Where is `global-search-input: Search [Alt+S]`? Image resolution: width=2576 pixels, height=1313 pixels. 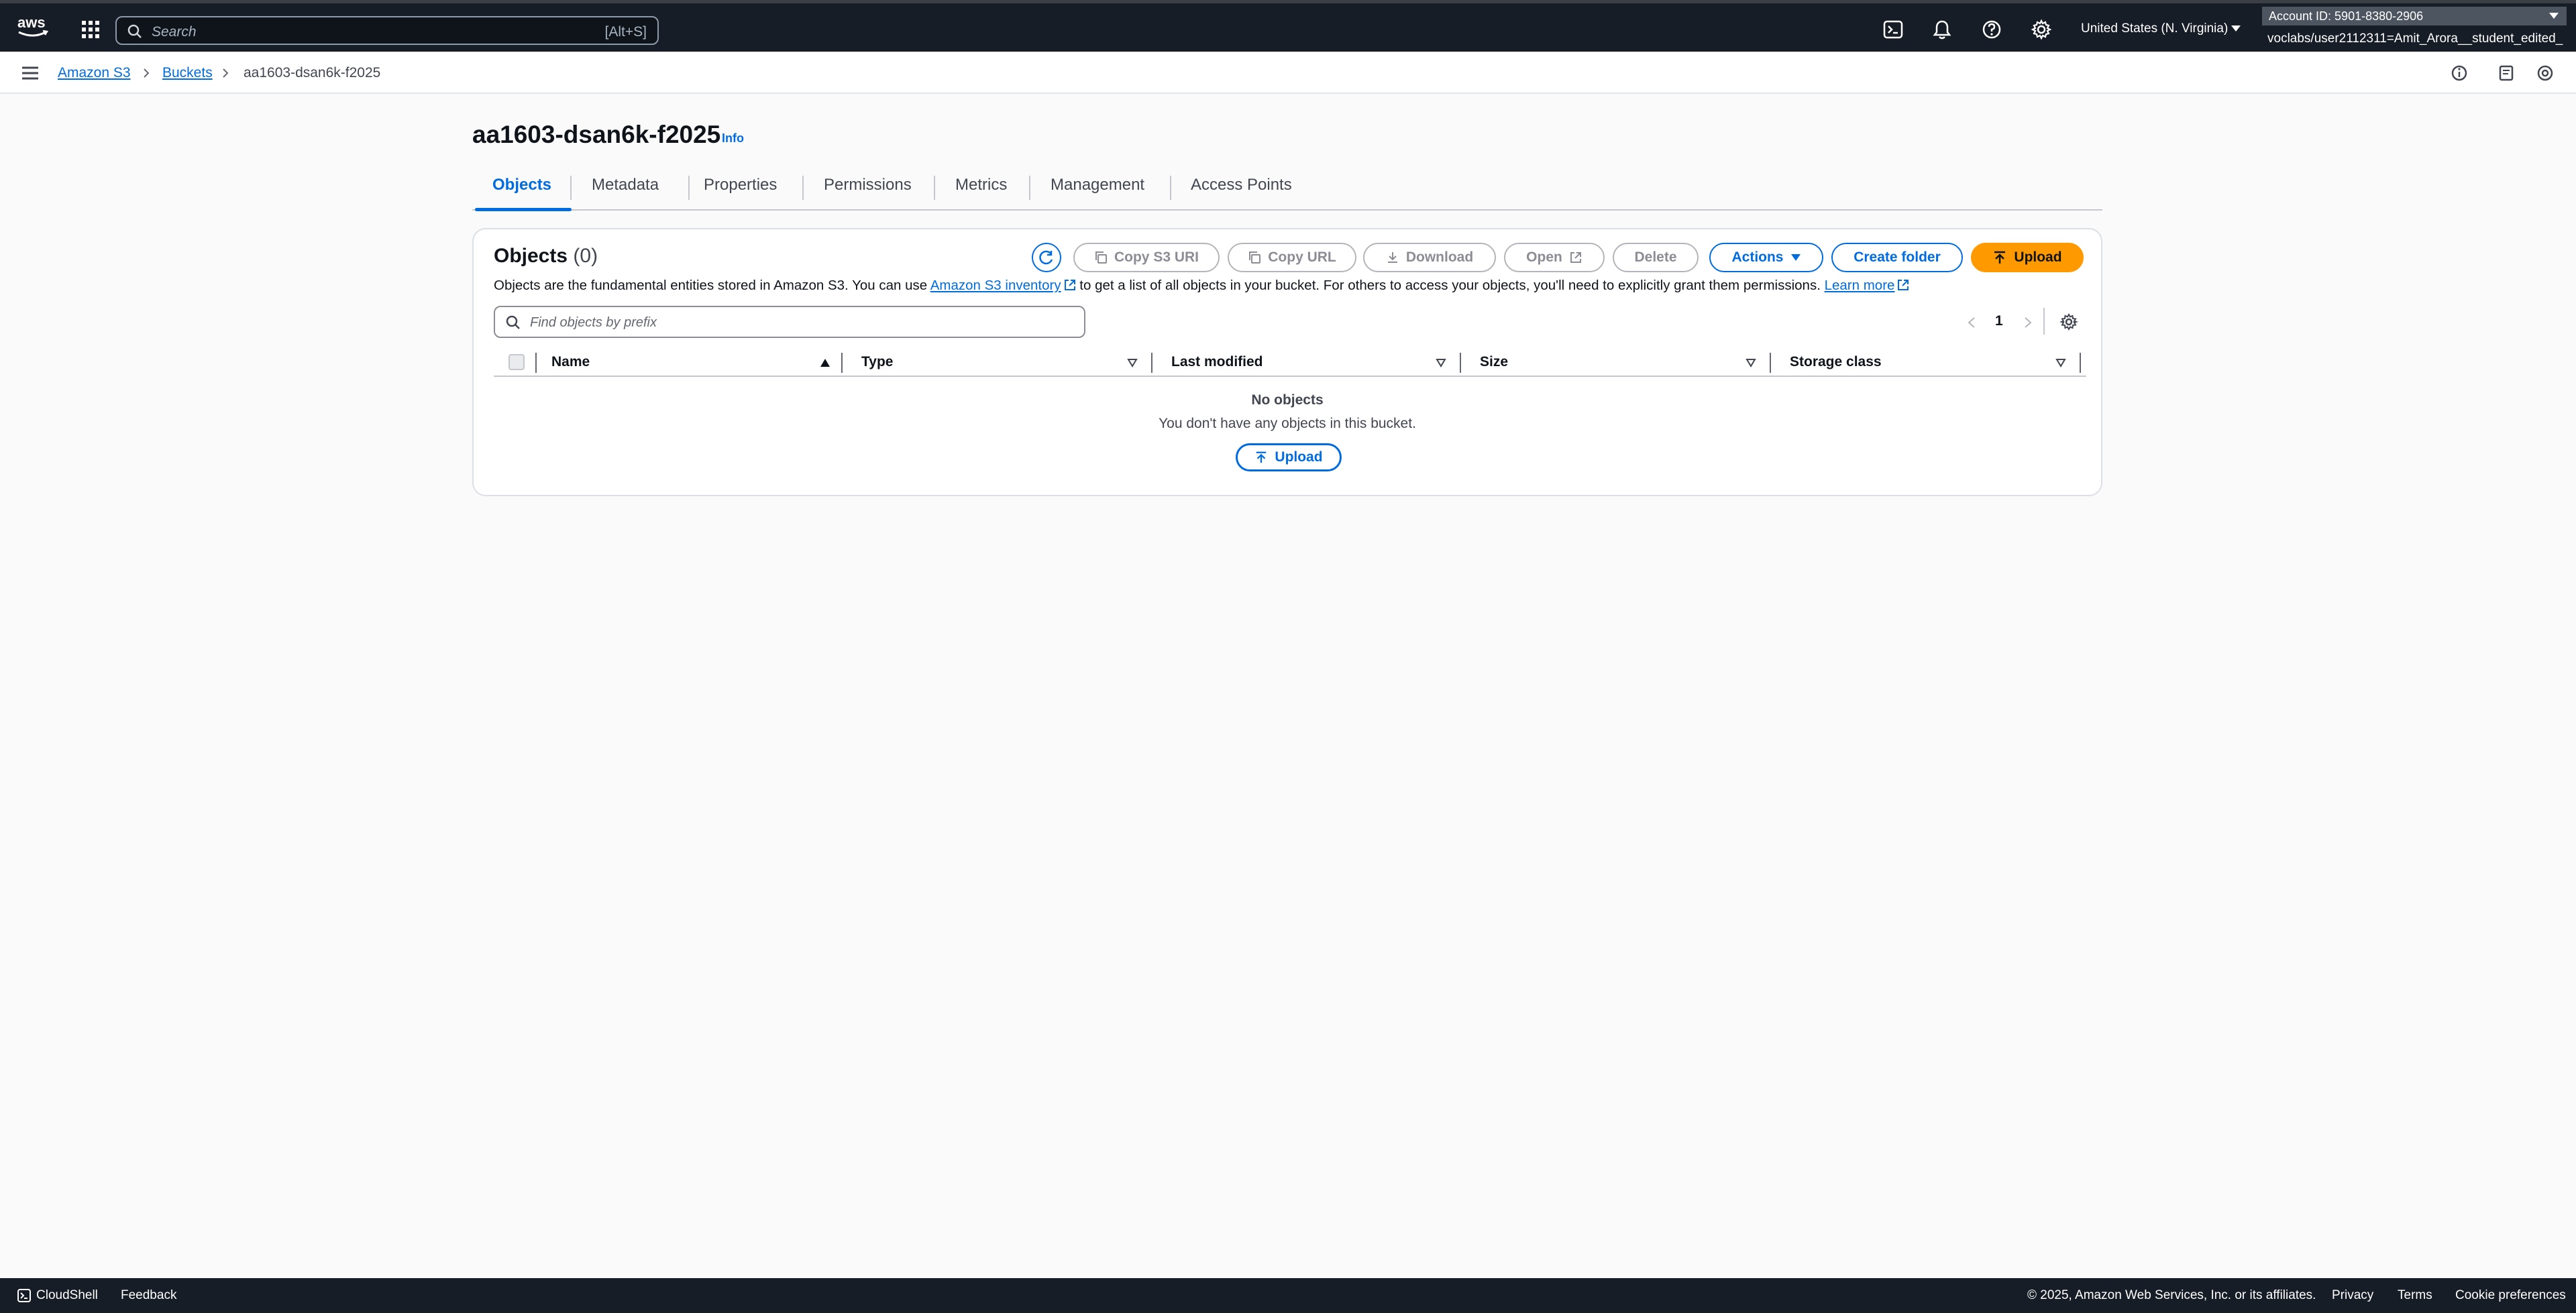 global-search-input: Search [Alt+S] is located at coordinates (387, 30).